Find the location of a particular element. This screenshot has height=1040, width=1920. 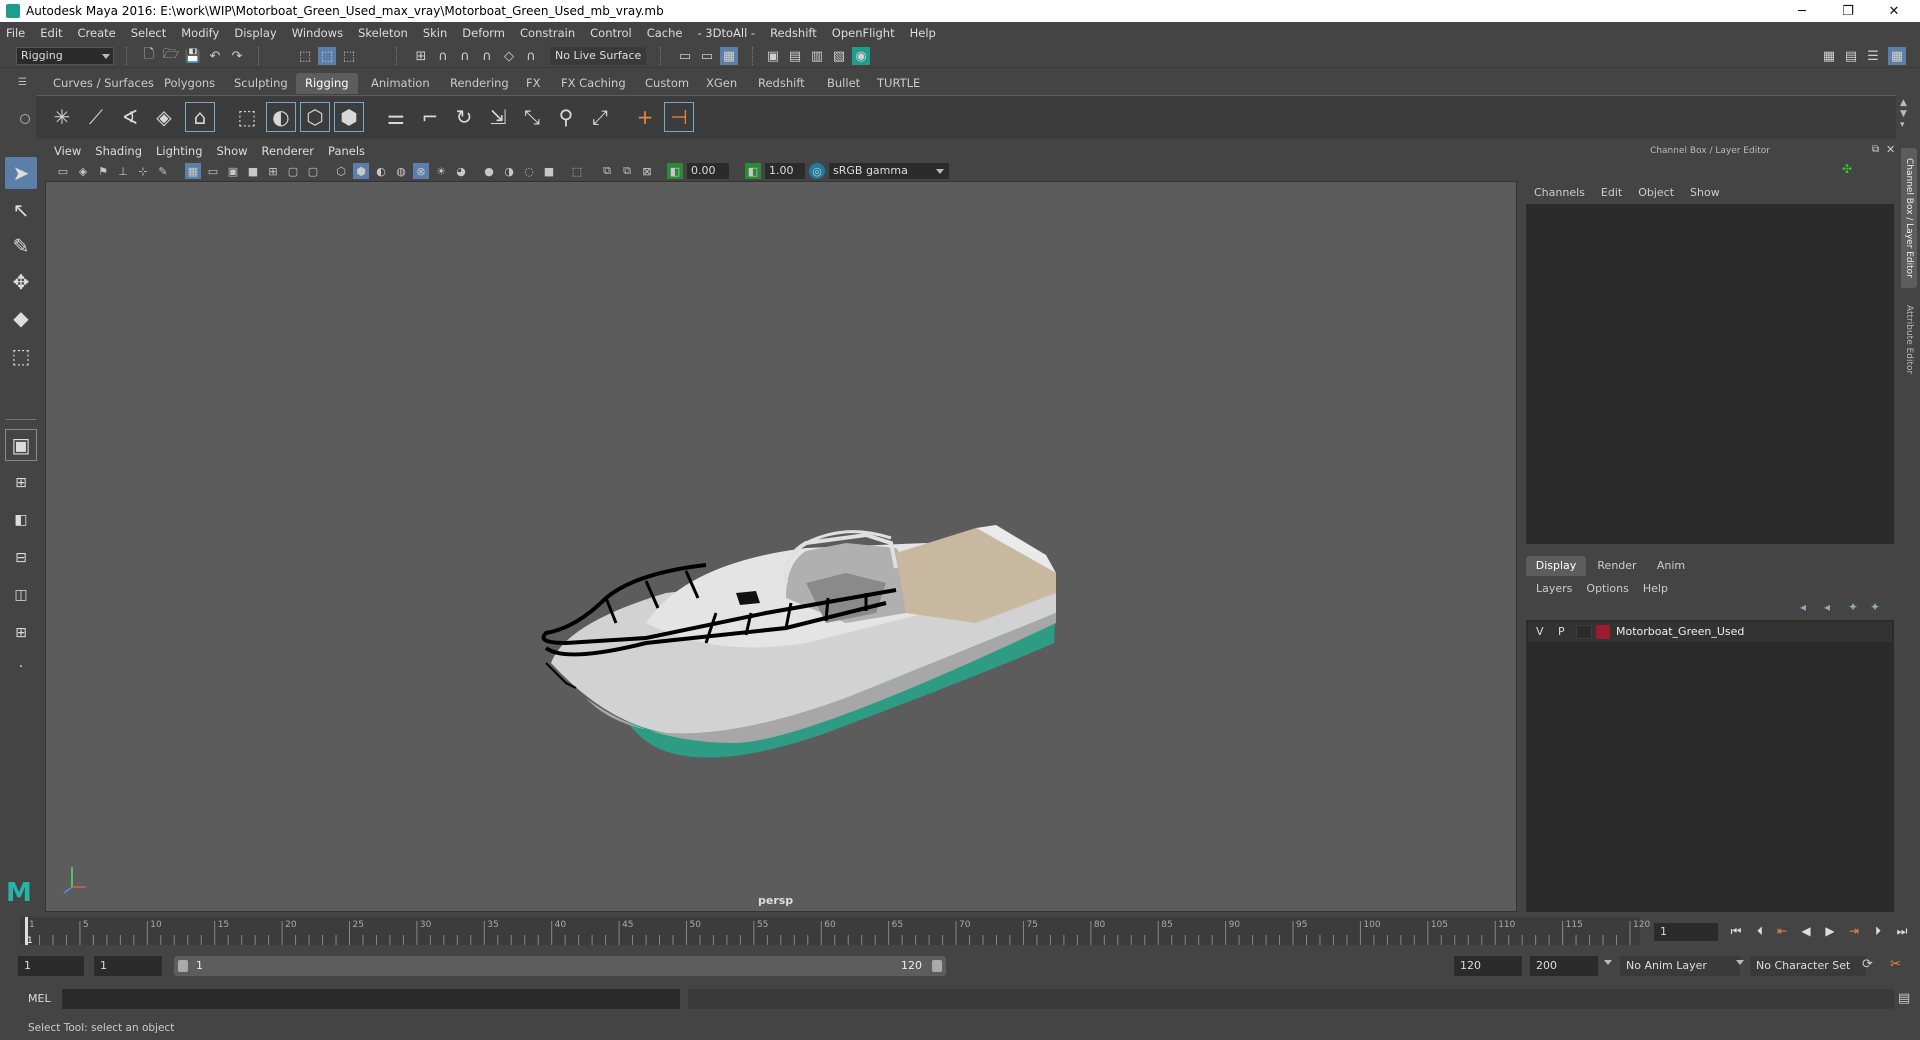

shelf-tab-curves-surfaces: Curves / Surfaces is located at coordinates (103, 83).